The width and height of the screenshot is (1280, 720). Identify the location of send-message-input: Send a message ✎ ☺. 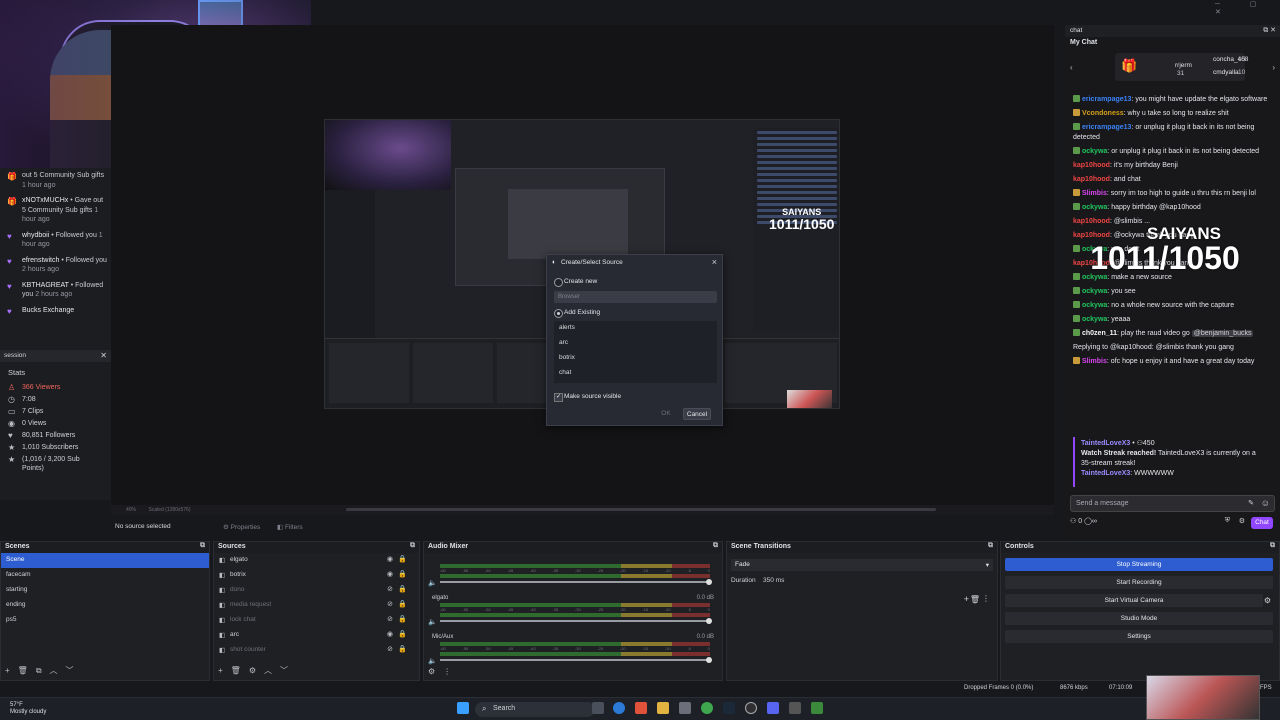
(1172, 503).